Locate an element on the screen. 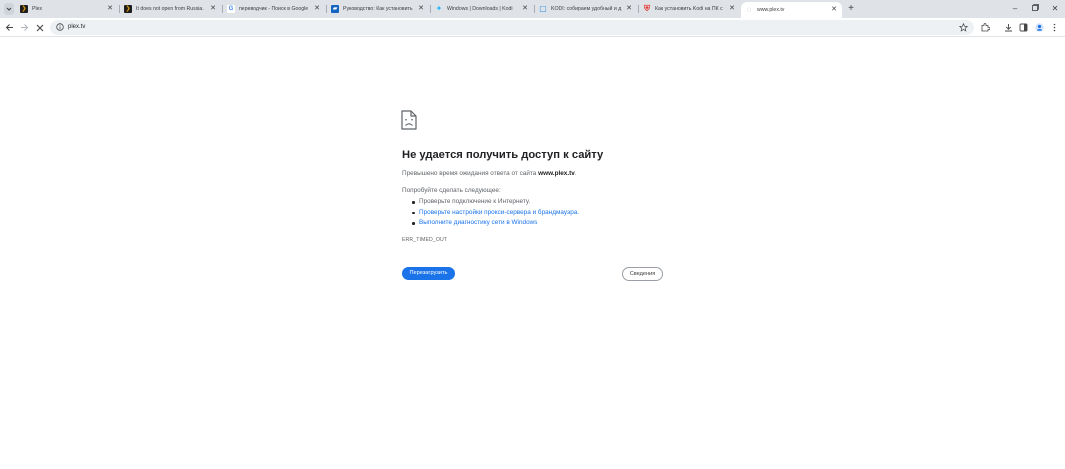 The image size is (1065, 469). close-icon is located at coordinates (39, 27).